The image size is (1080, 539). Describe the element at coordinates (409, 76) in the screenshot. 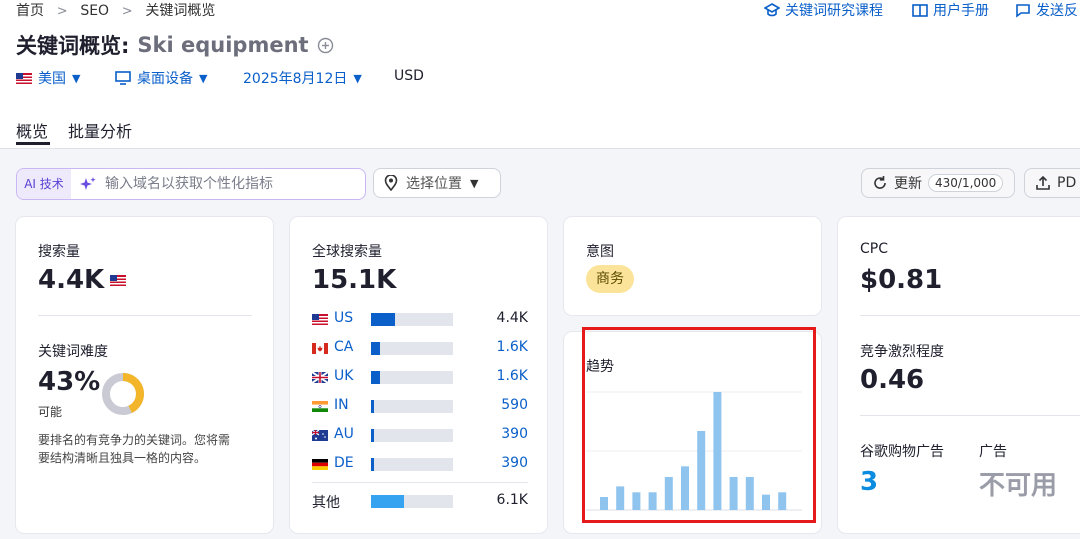

I see `currency-label: USD` at that location.